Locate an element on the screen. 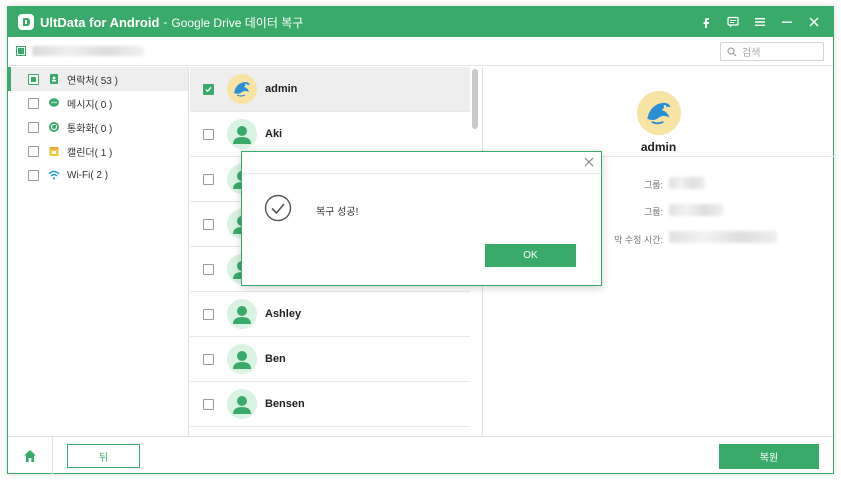  bottom-bar: 뒤 복원 is located at coordinates (420, 455).